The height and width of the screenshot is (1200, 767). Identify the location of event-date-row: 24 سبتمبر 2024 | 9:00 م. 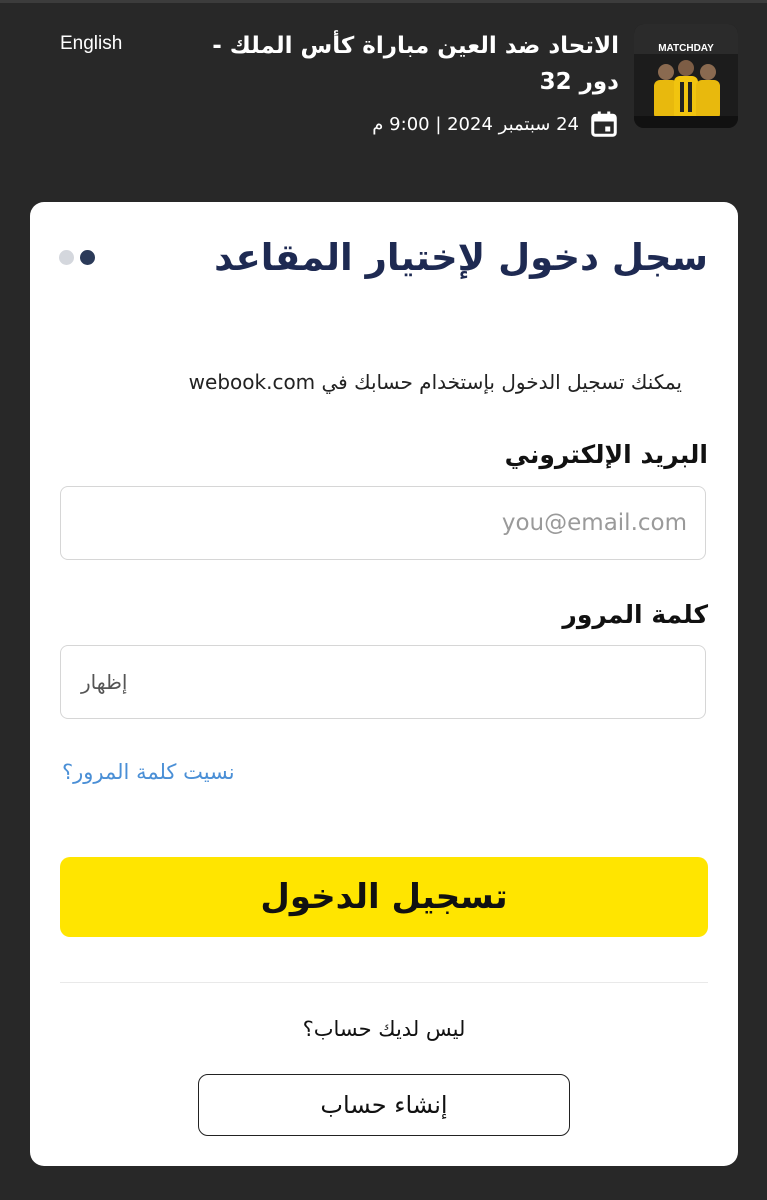
(495, 124).